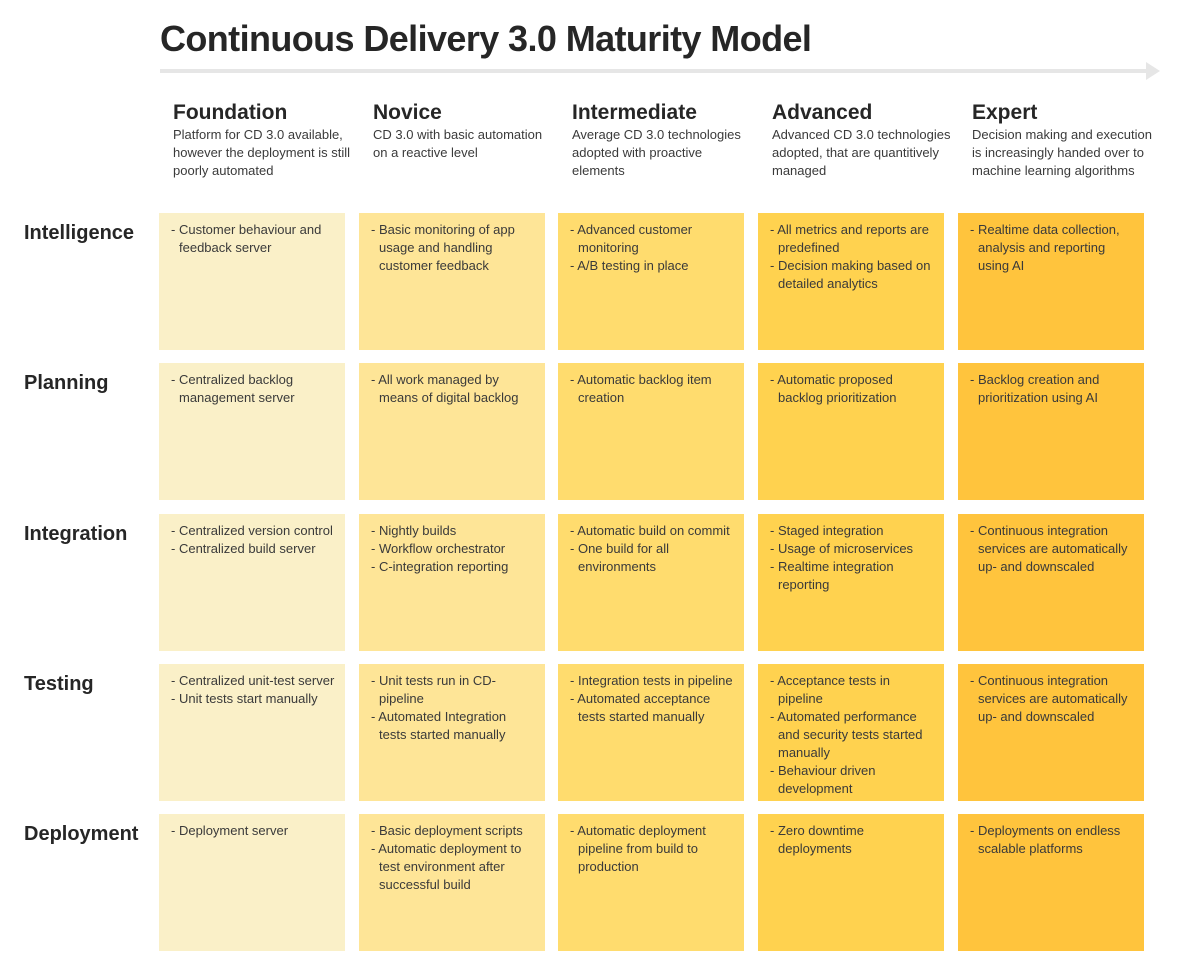  What do you see at coordinates (653, 71) in the screenshot?
I see `arrow-shaft` at bounding box center [653, 71].